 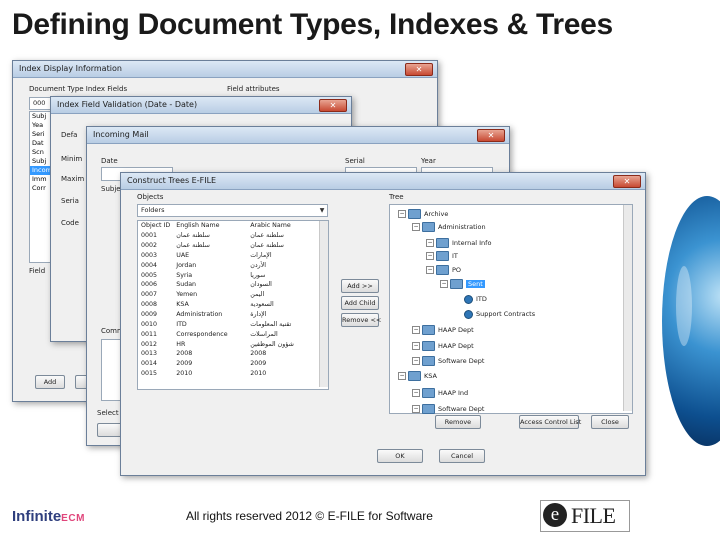 I want to click on close-button: Close, so click(x=610, y=422).